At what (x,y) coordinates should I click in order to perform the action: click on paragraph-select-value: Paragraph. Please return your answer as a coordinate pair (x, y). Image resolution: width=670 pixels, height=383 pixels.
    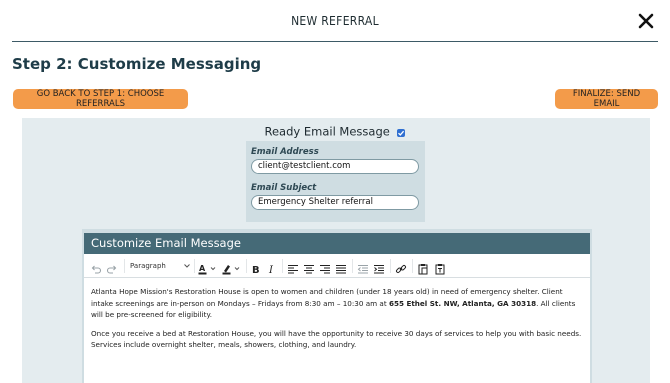
    Looking at the image, I should click on (148, 266).